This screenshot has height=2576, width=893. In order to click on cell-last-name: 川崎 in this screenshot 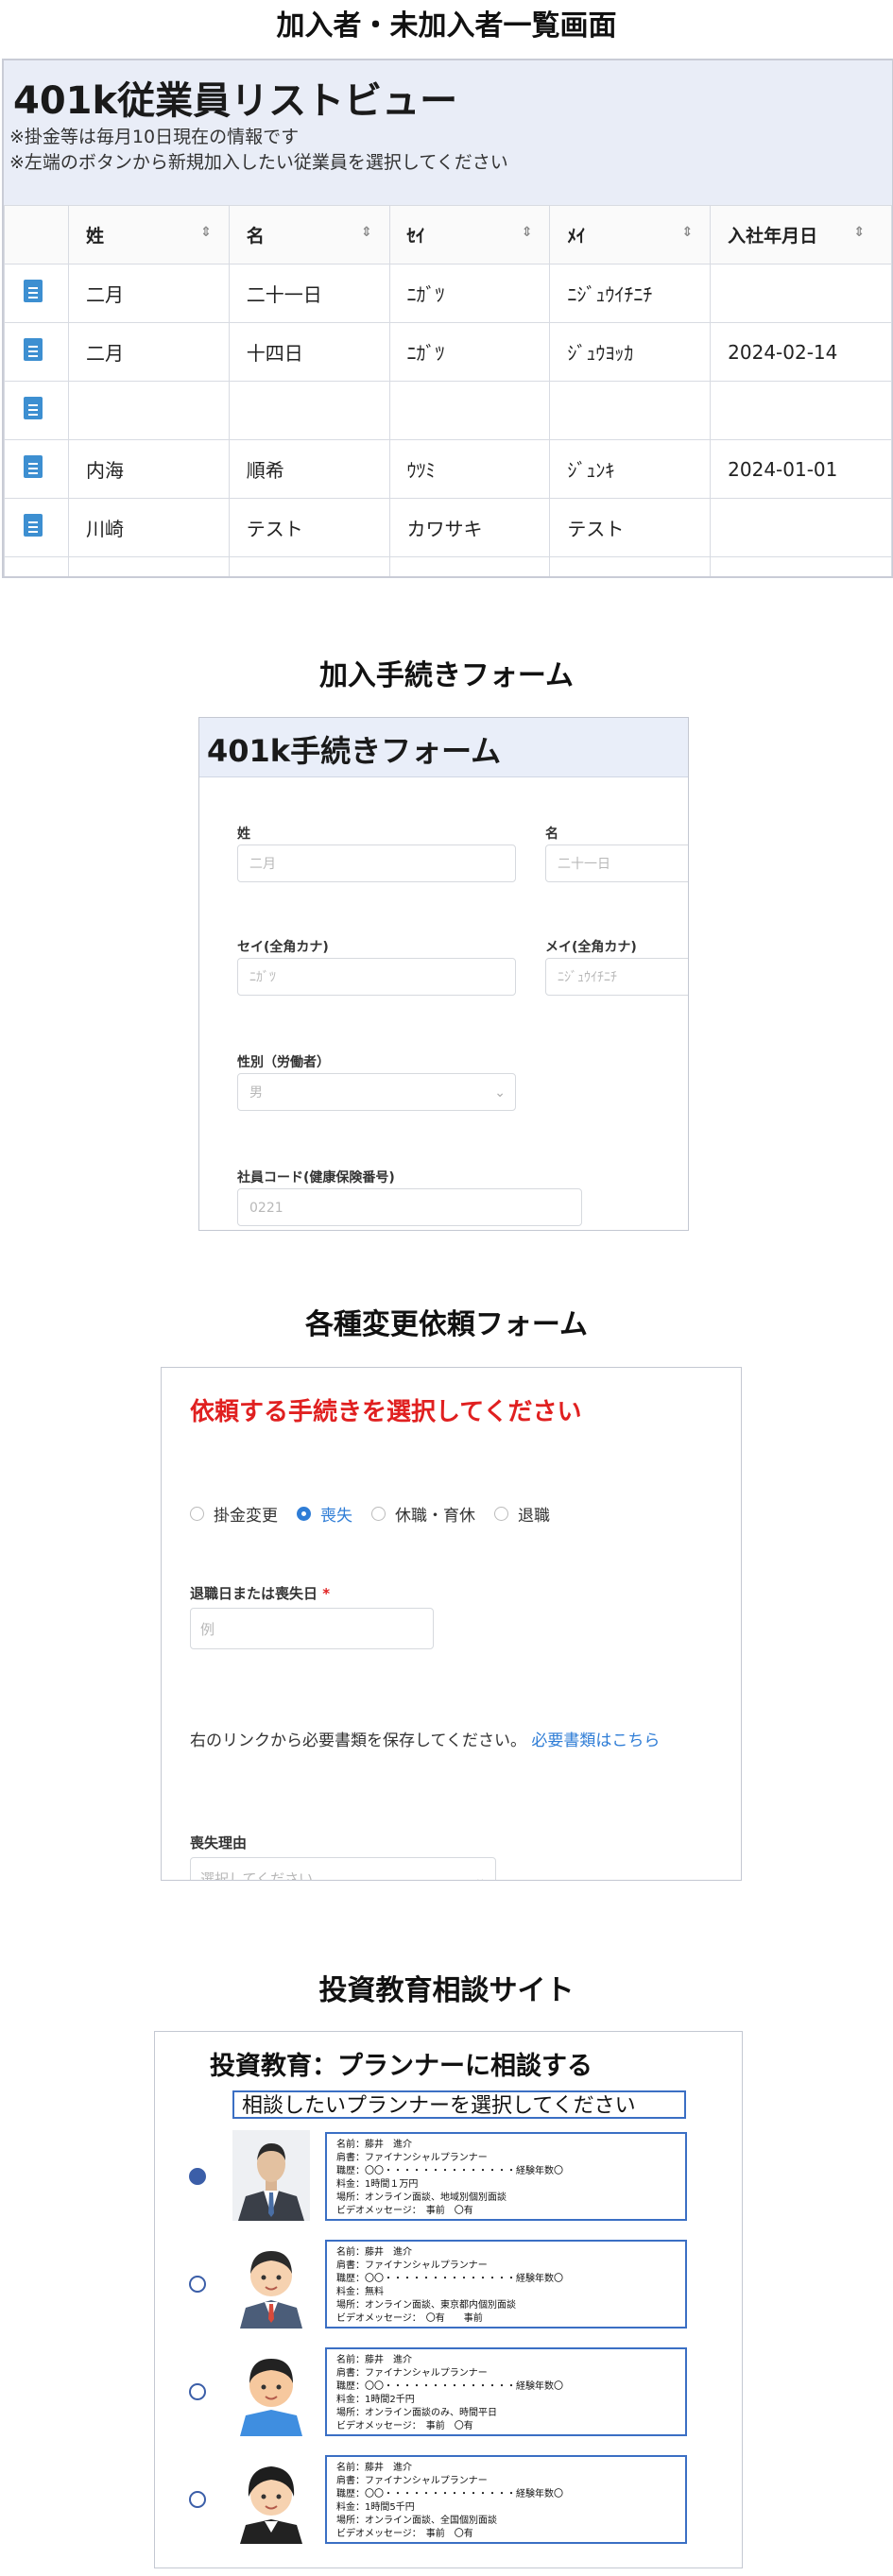, I will do `click(149, 527)`.